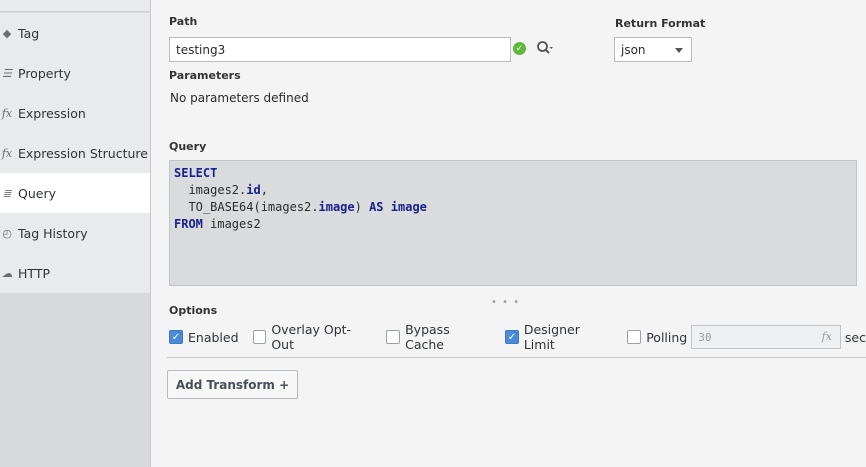 The height and width of the screenshot is (467, 866). I want to click on sidebar-item-property: ☰ Property, so click(75, 73).